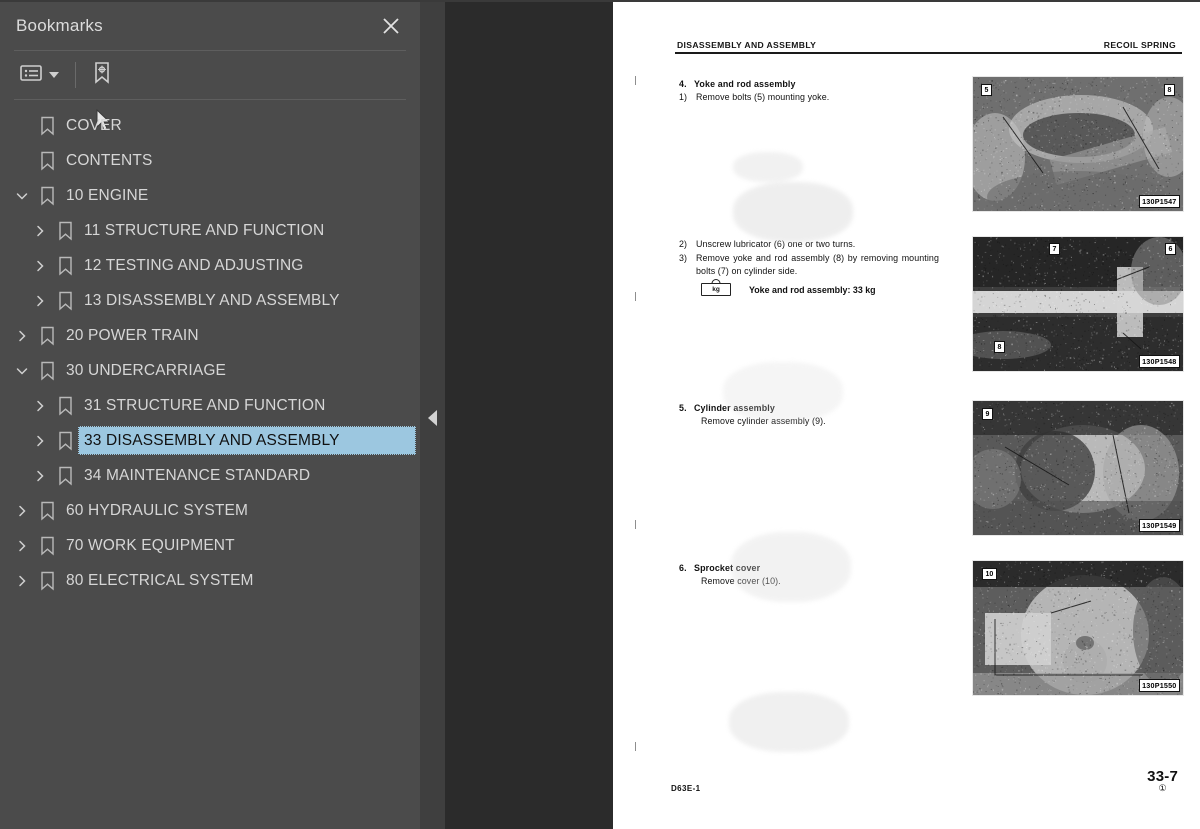 The height and width of the screenshot is (829, 1200). What do you see at coordinates (210, 125) in the screenshot?
I see `bookmark-item: COVER` at bounding box center [210, 125].